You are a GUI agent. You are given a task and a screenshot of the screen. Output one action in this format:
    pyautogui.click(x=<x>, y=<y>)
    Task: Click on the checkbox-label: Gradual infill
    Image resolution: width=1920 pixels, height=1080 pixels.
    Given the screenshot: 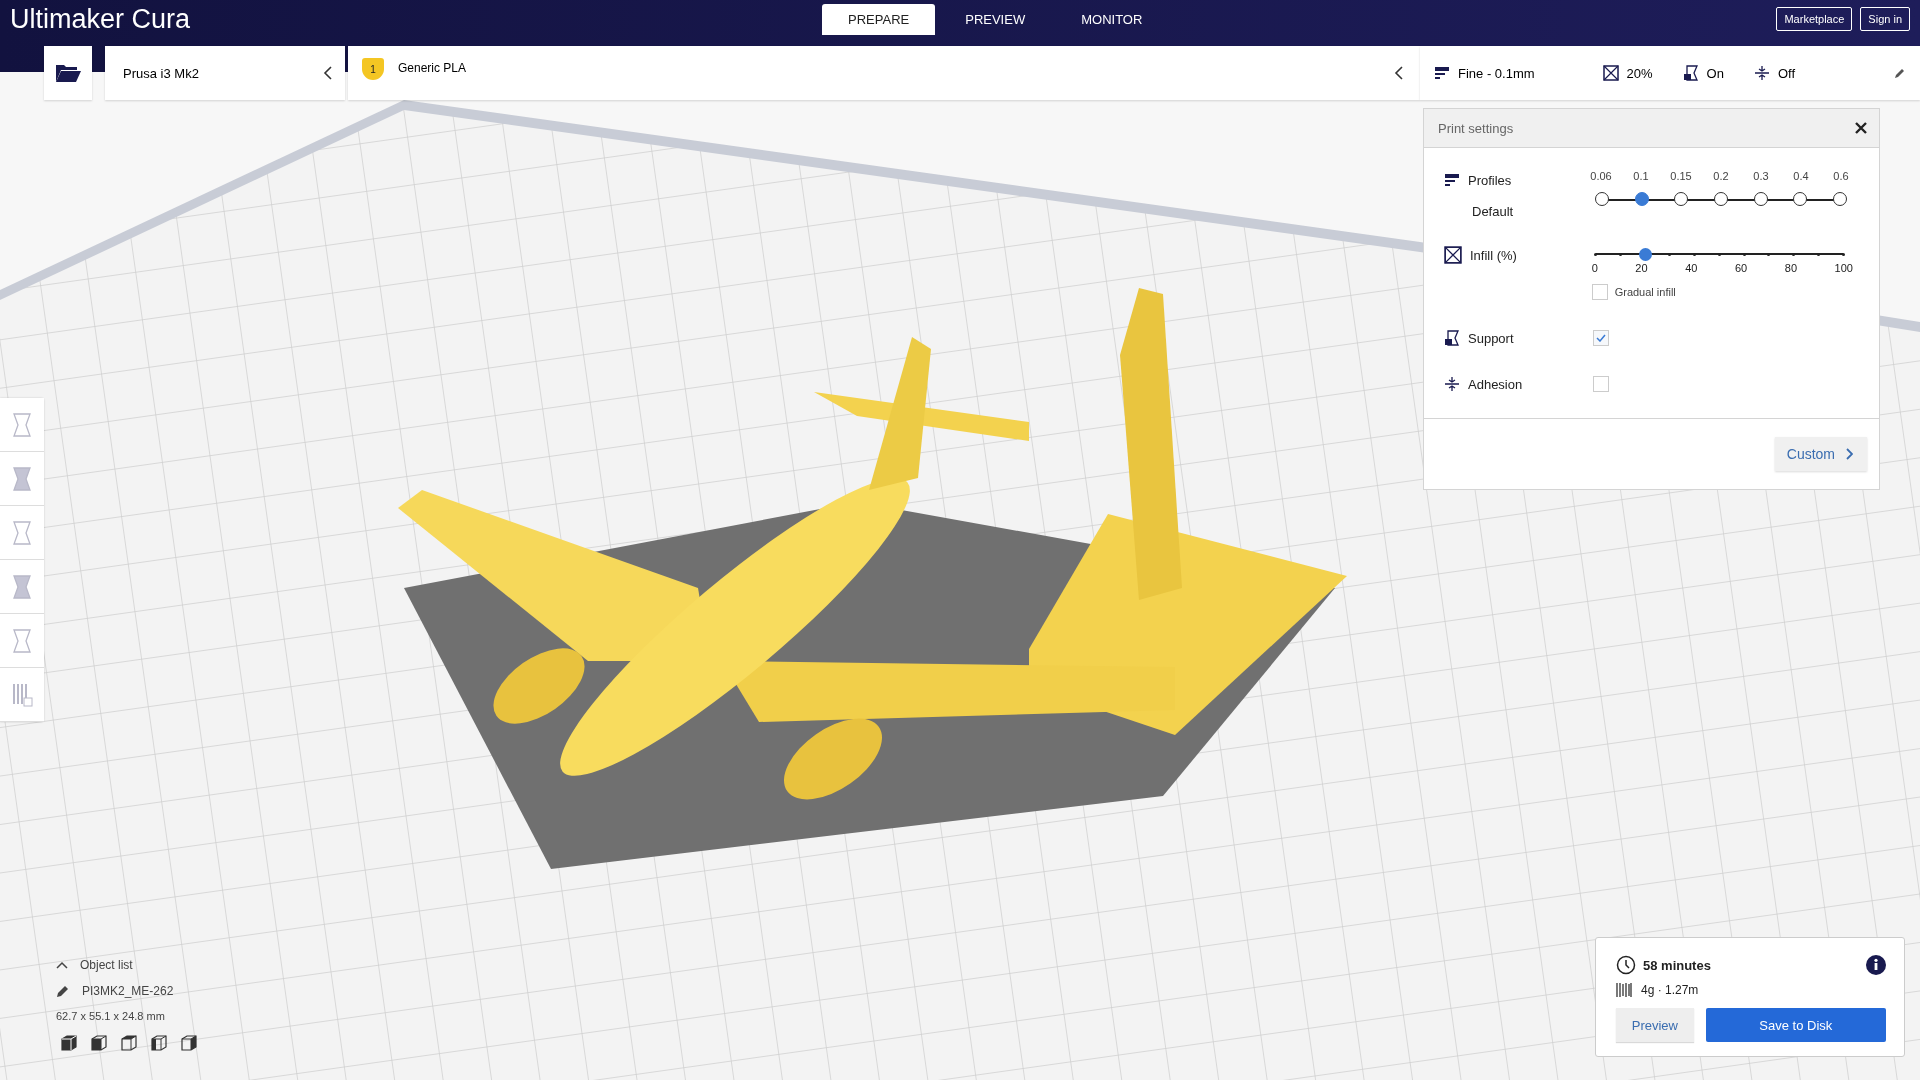 What is the action you would take?
    pyautogui.click(x=1645, y=292)
    